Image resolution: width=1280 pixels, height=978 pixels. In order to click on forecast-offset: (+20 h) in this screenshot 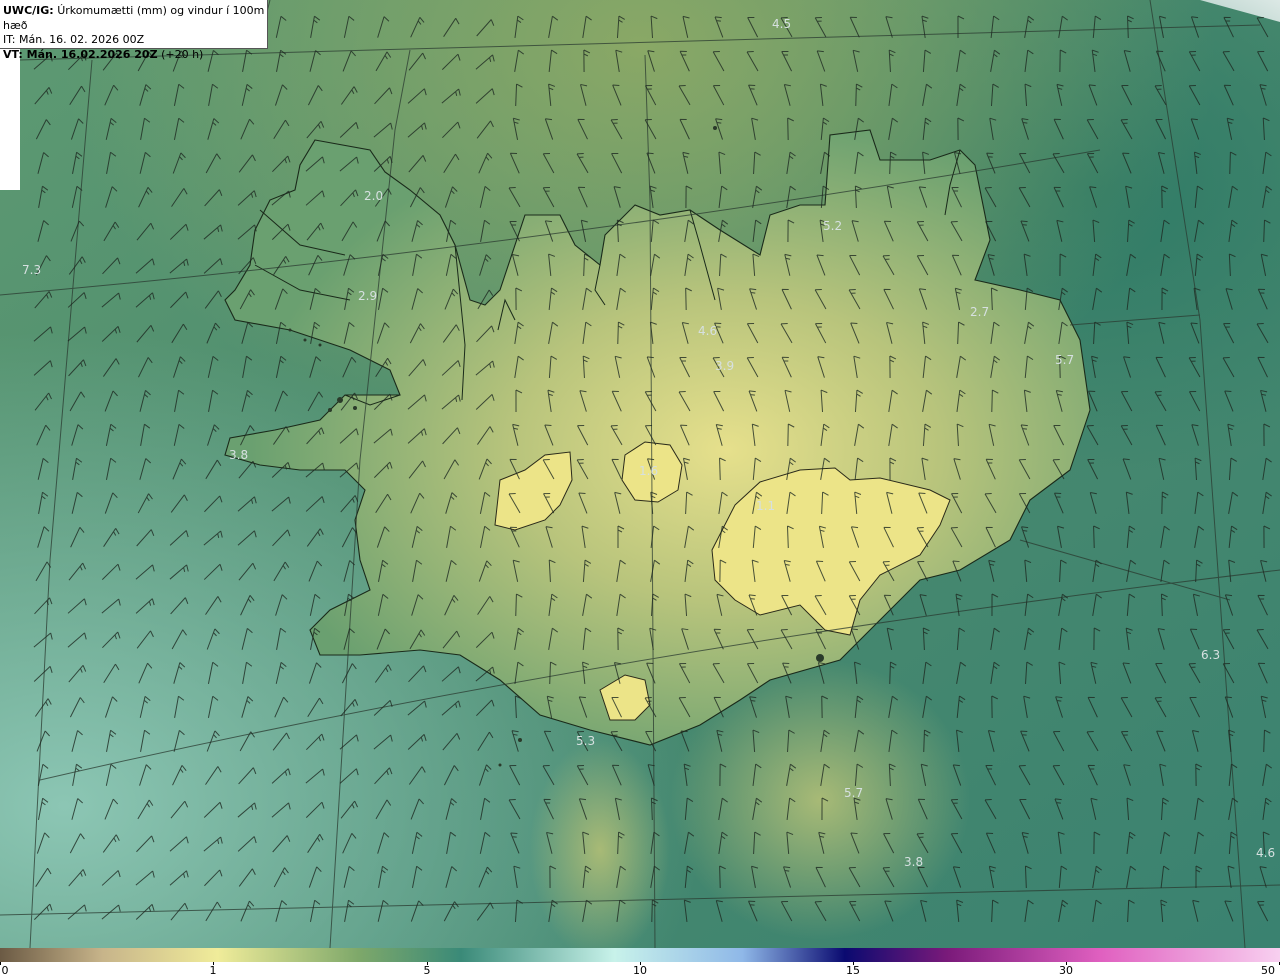, I will do `click(182, 54)`.